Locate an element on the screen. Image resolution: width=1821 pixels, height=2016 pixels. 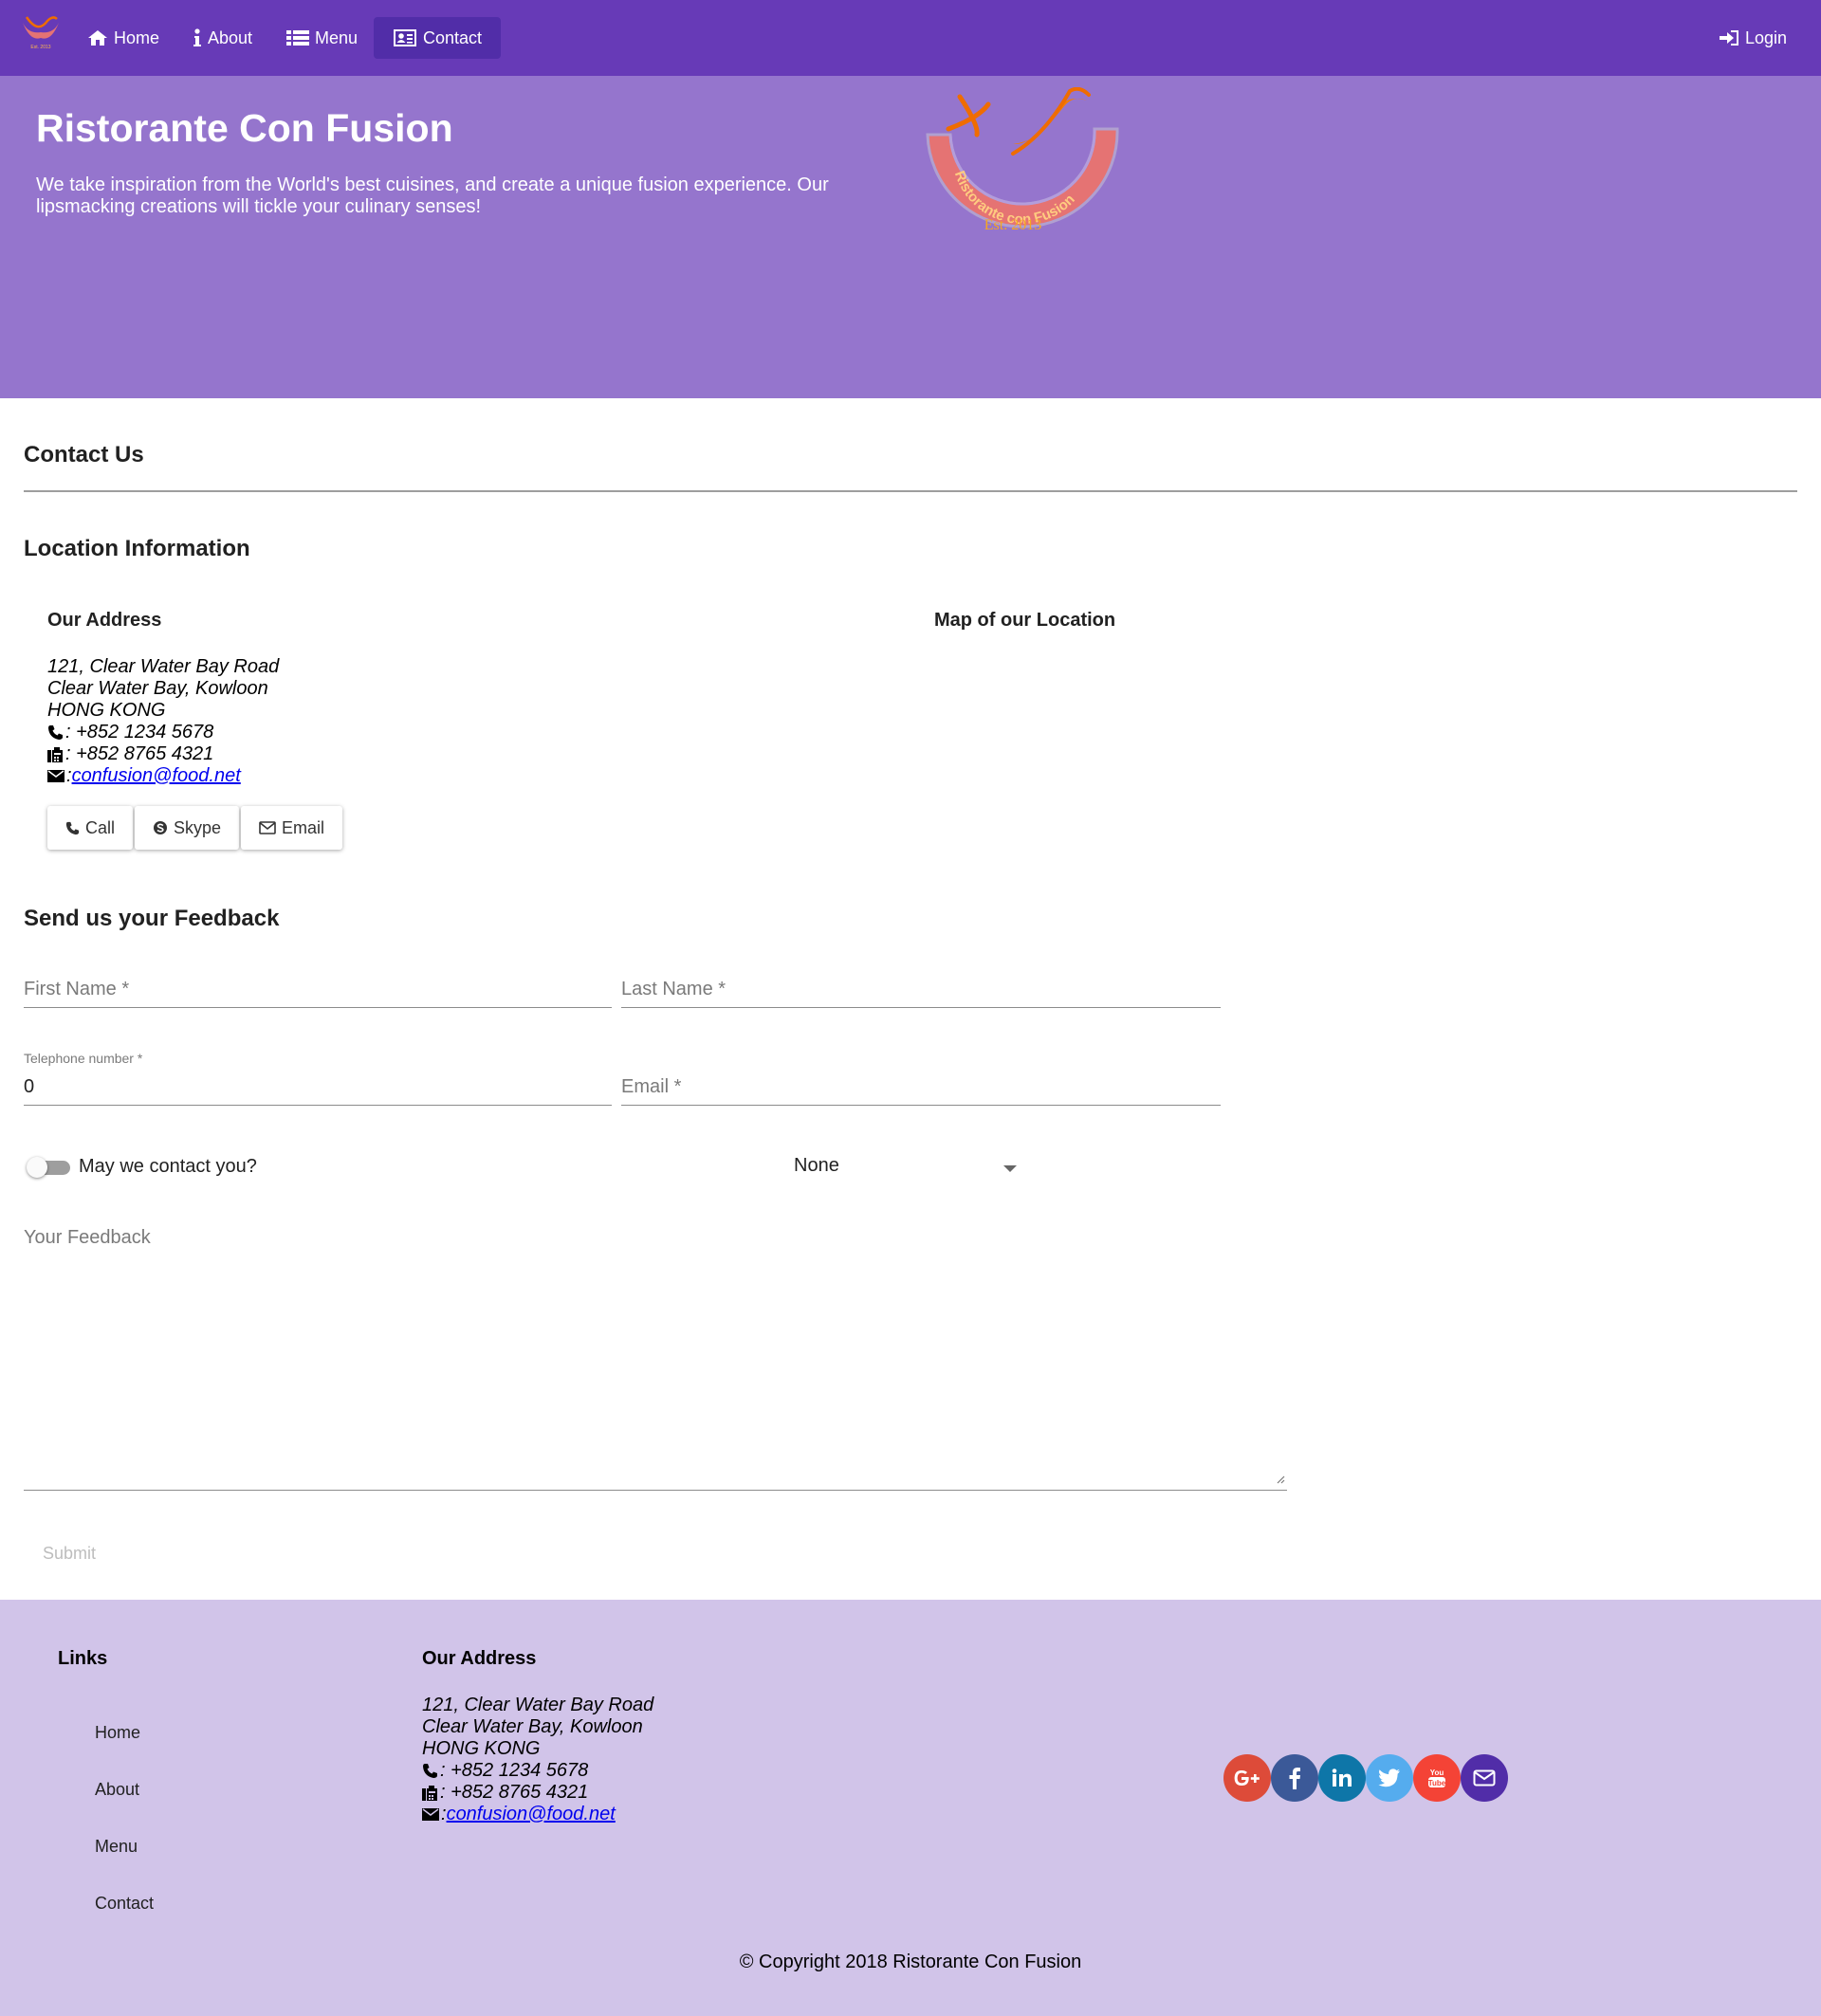
mail-button is located at coordinates (1484, 1778).